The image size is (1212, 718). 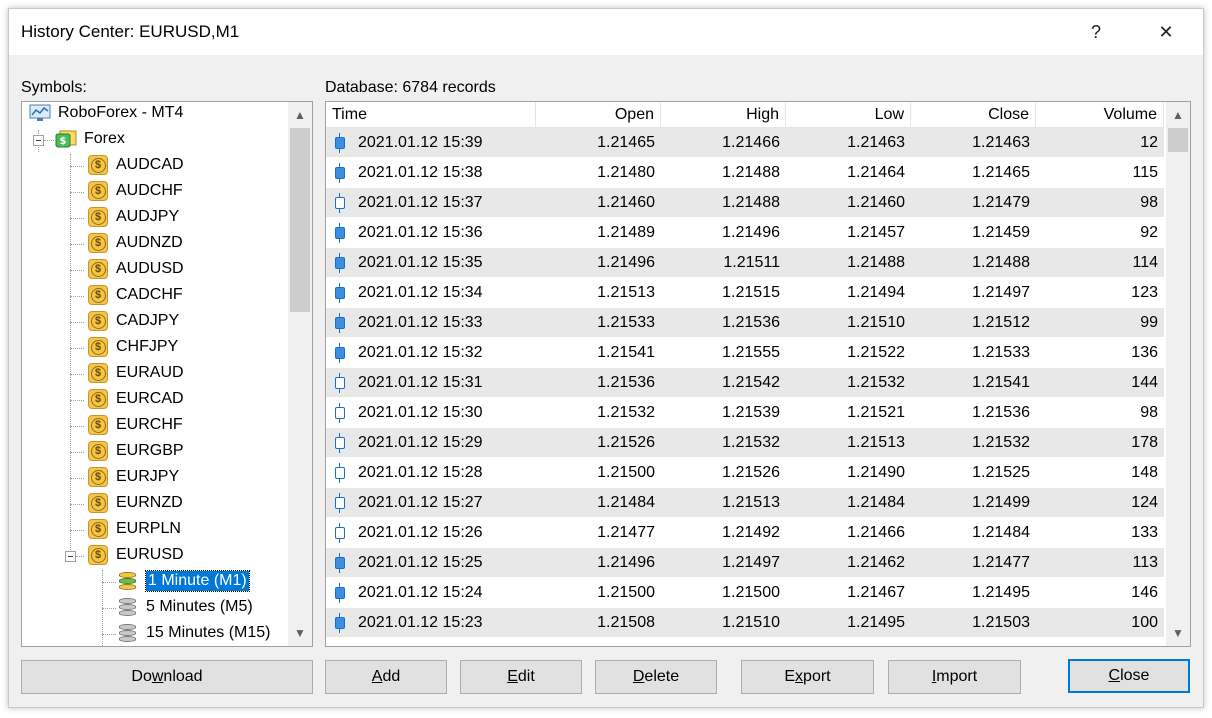 What do you see at coordinates (132, 321) in the screenshot?
I see `tree-symbol: $ CADJPY` at bounding box center [132, 321].